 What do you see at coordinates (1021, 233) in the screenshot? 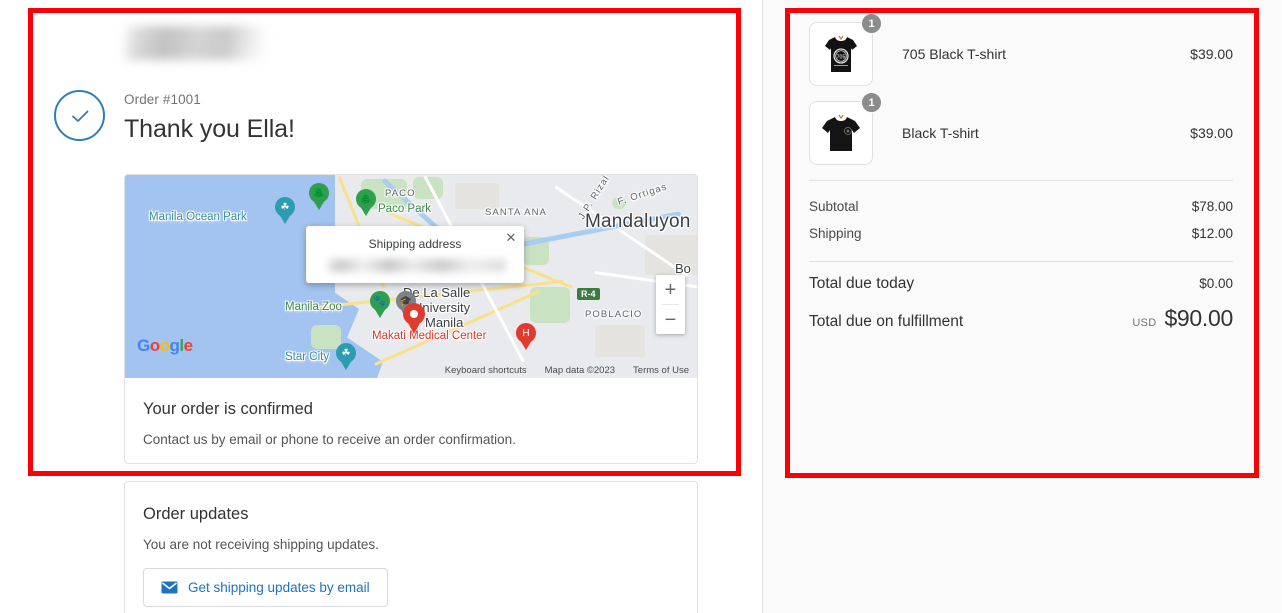
I see `total-row: Shipping $12.00` at bounding box center [1021, 233].